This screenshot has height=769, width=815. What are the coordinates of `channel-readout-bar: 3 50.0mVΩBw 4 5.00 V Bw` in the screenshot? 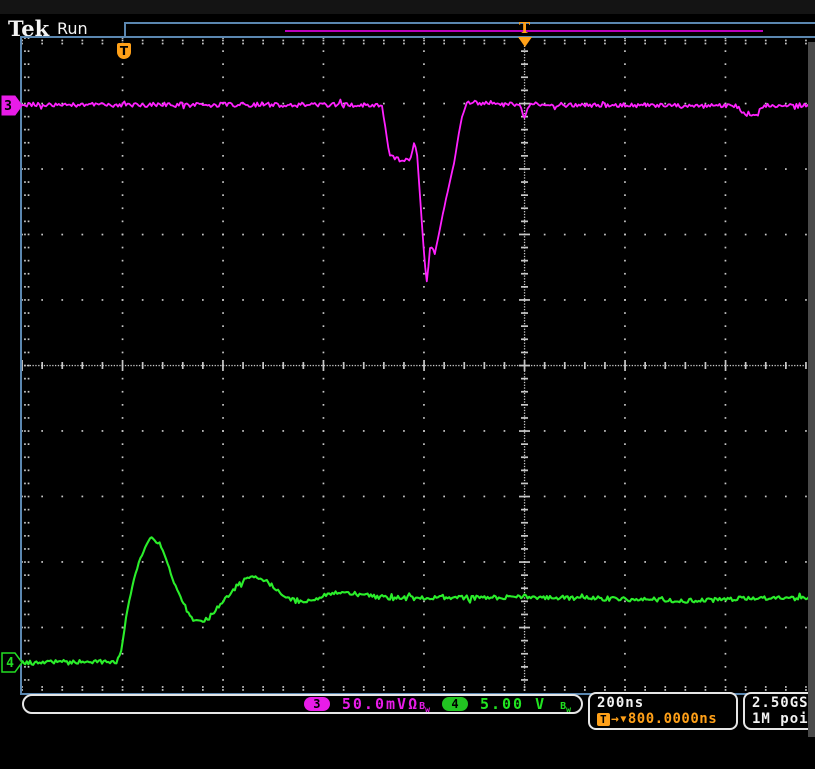 It's located at (302, 704).